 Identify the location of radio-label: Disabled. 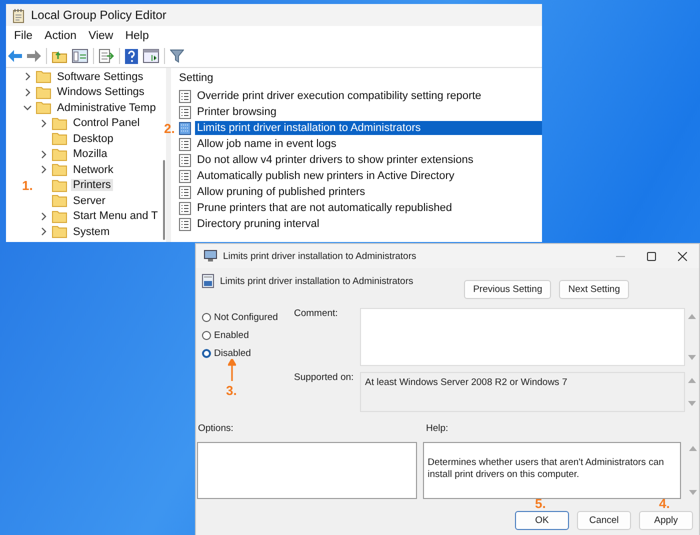
(232, 353).